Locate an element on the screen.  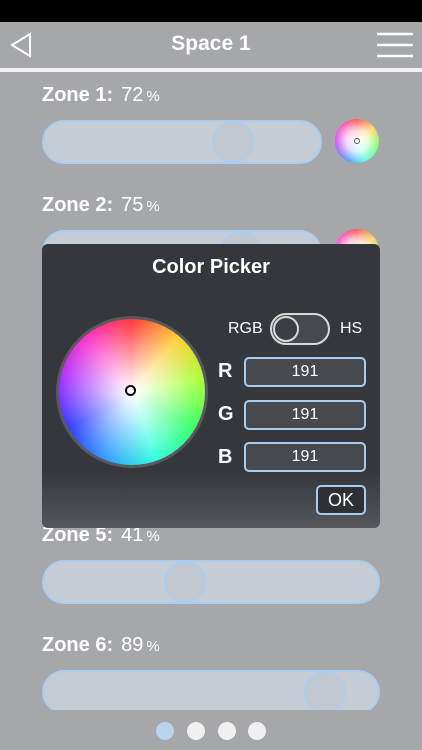
color-wheel-icon is located at coordinates (357, 141).